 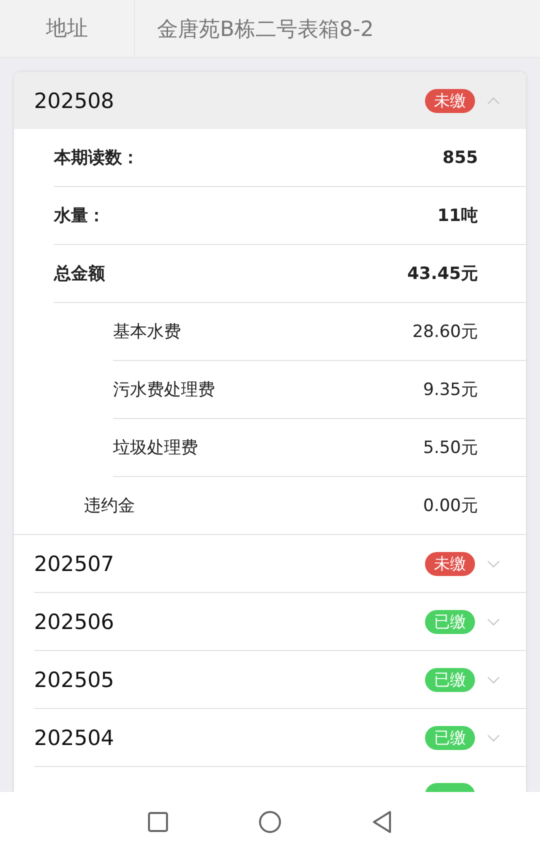 I want to click on bill-row: 202505 已缴, so click(x=280, y=680).